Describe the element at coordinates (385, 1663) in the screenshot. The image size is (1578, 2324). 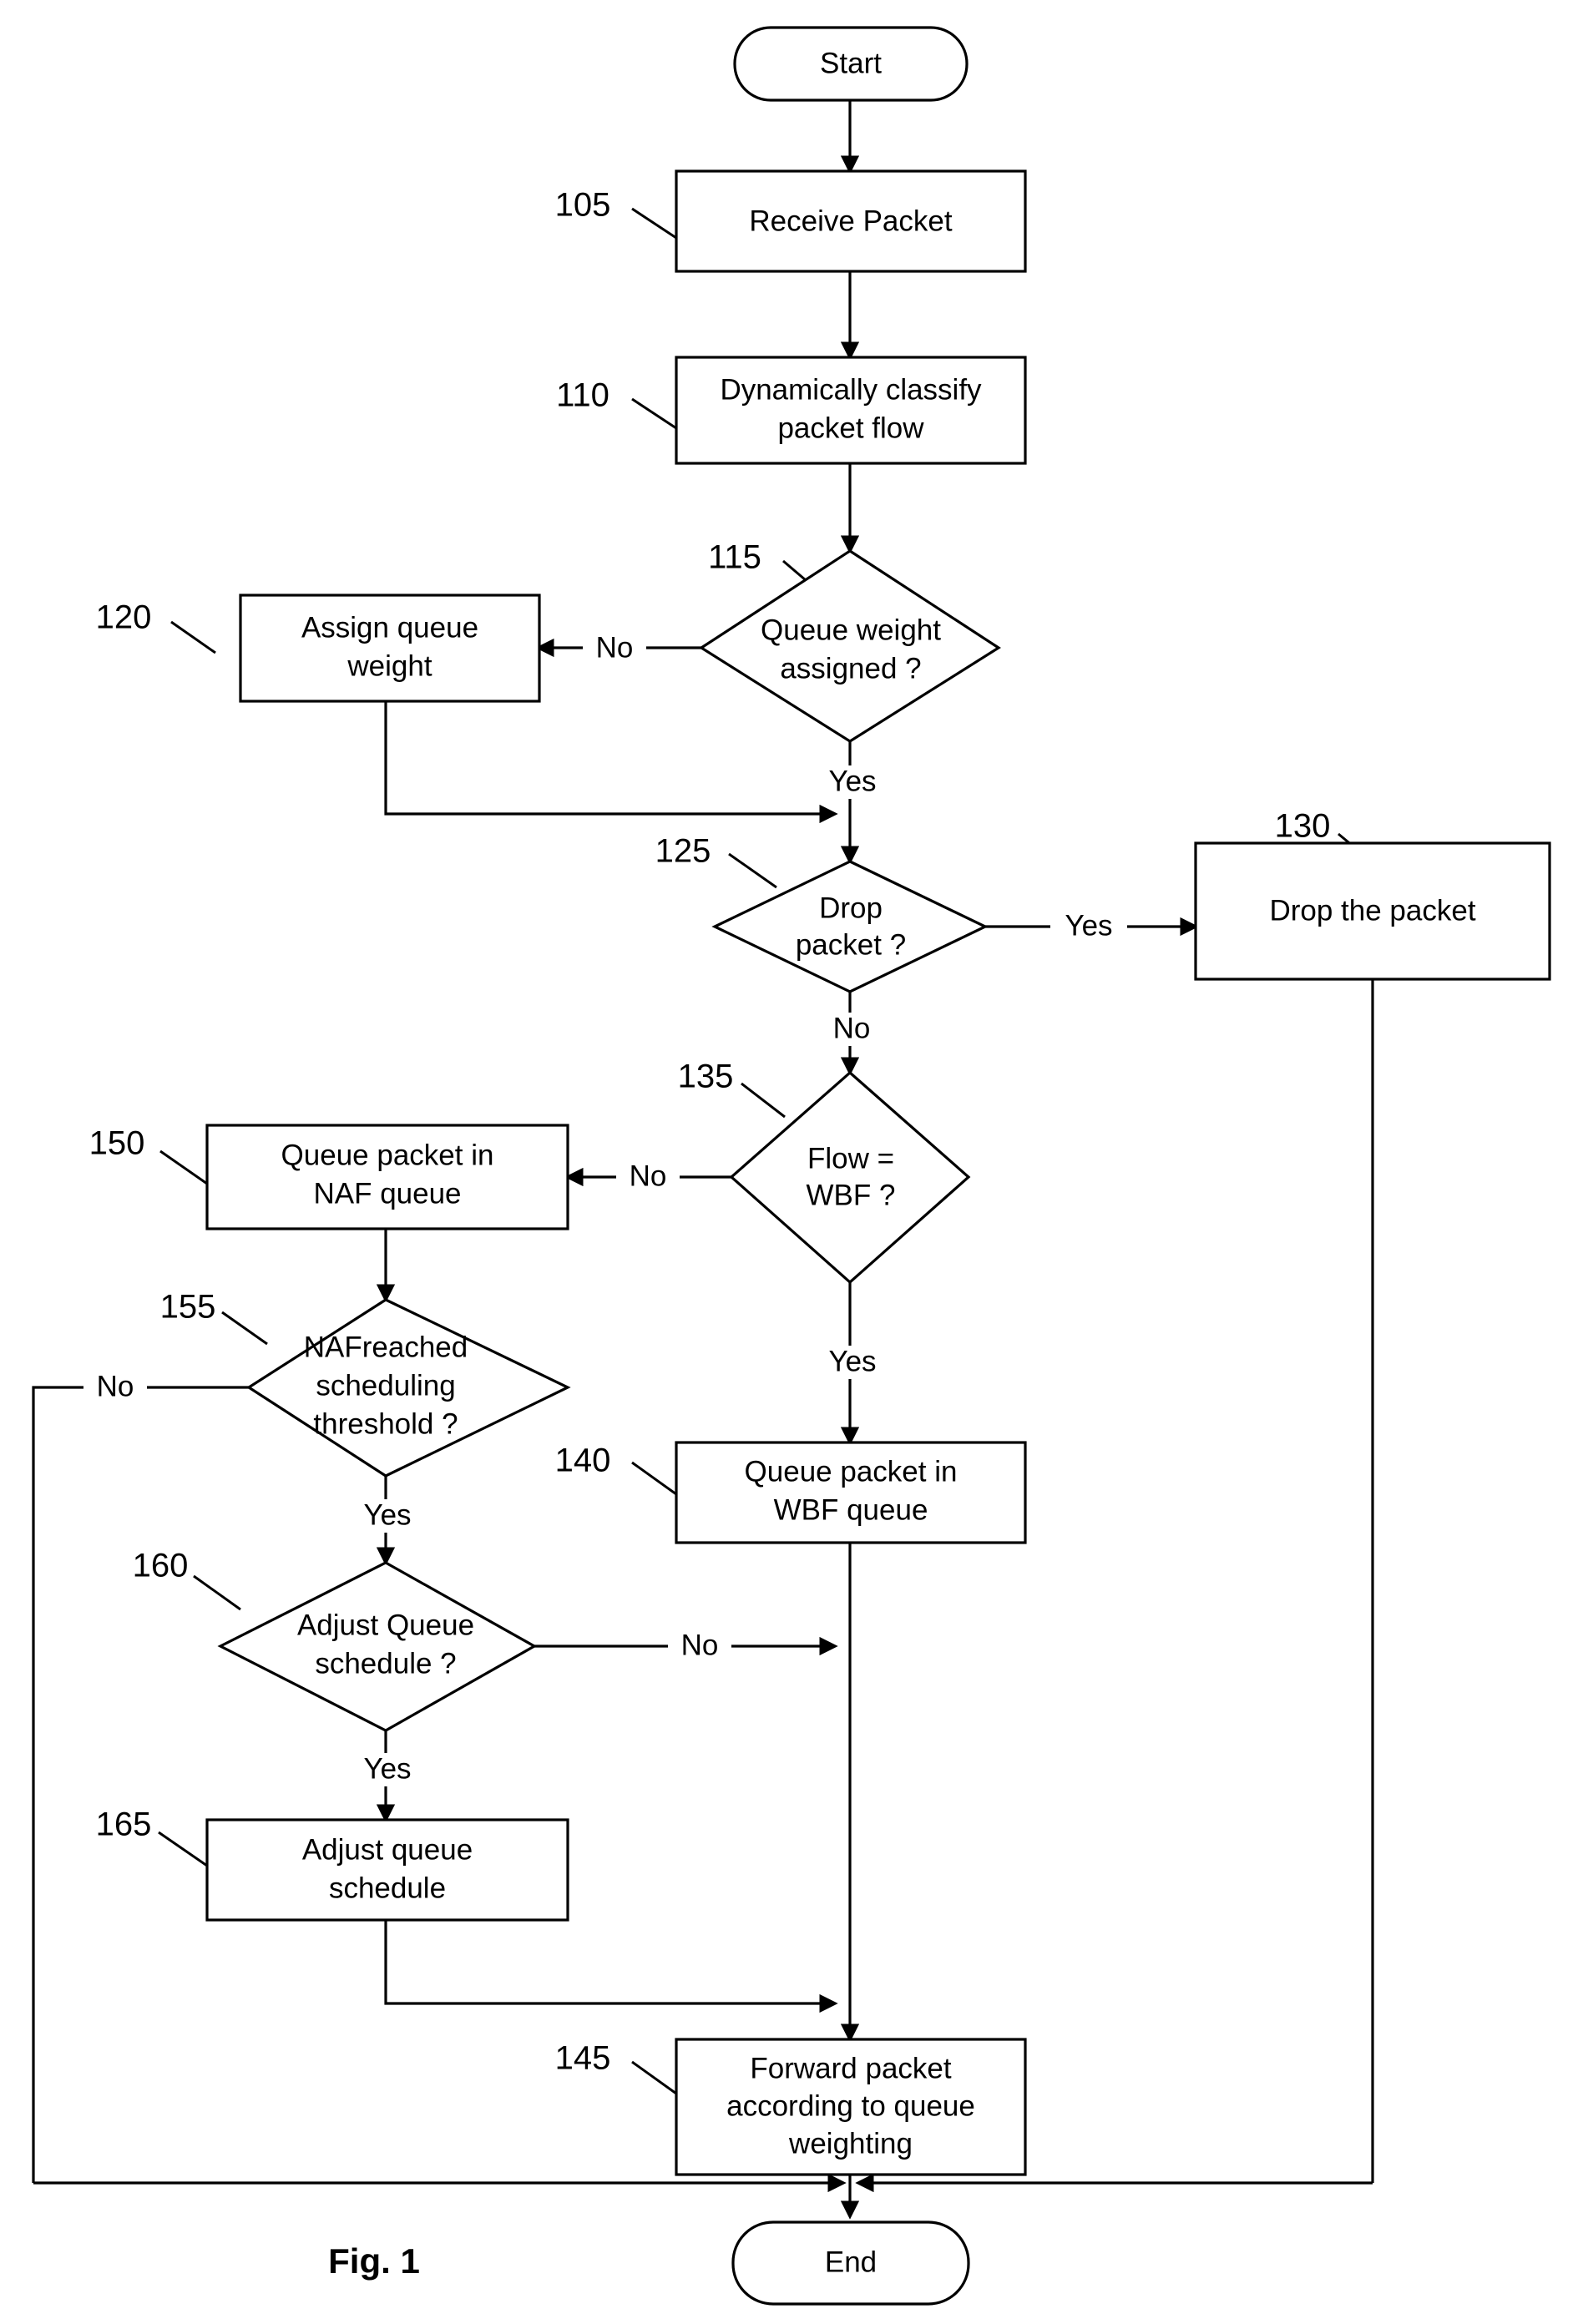
I see `node-160-label-line2: schedule ?` at that location.